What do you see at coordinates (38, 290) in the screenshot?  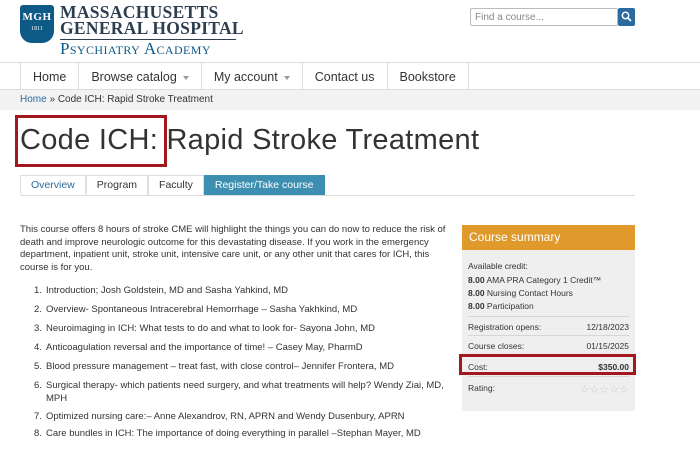 I see `list-item-number: 1.` at bounding box center [38, 290].